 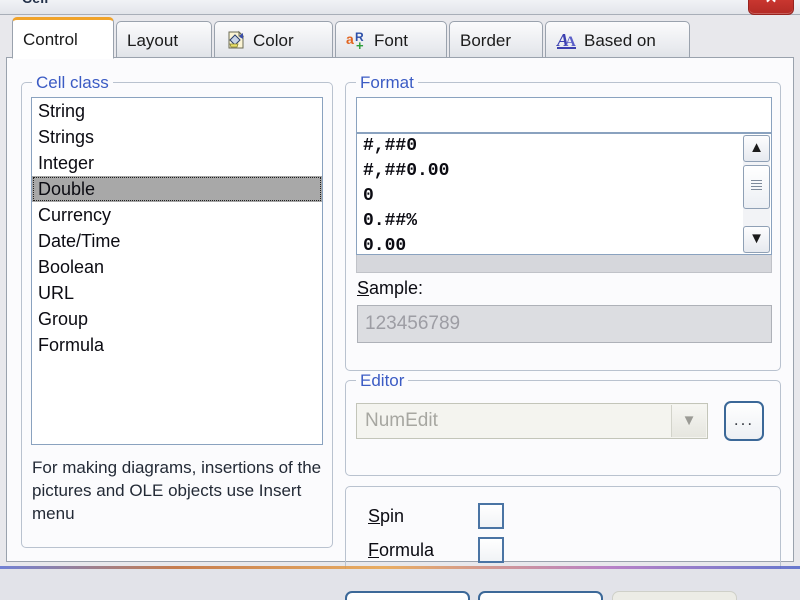 What do you see at coordinates (436, 516) in the screenshot?
I see `spin-row: Spin` at bounding box center [436, 516].